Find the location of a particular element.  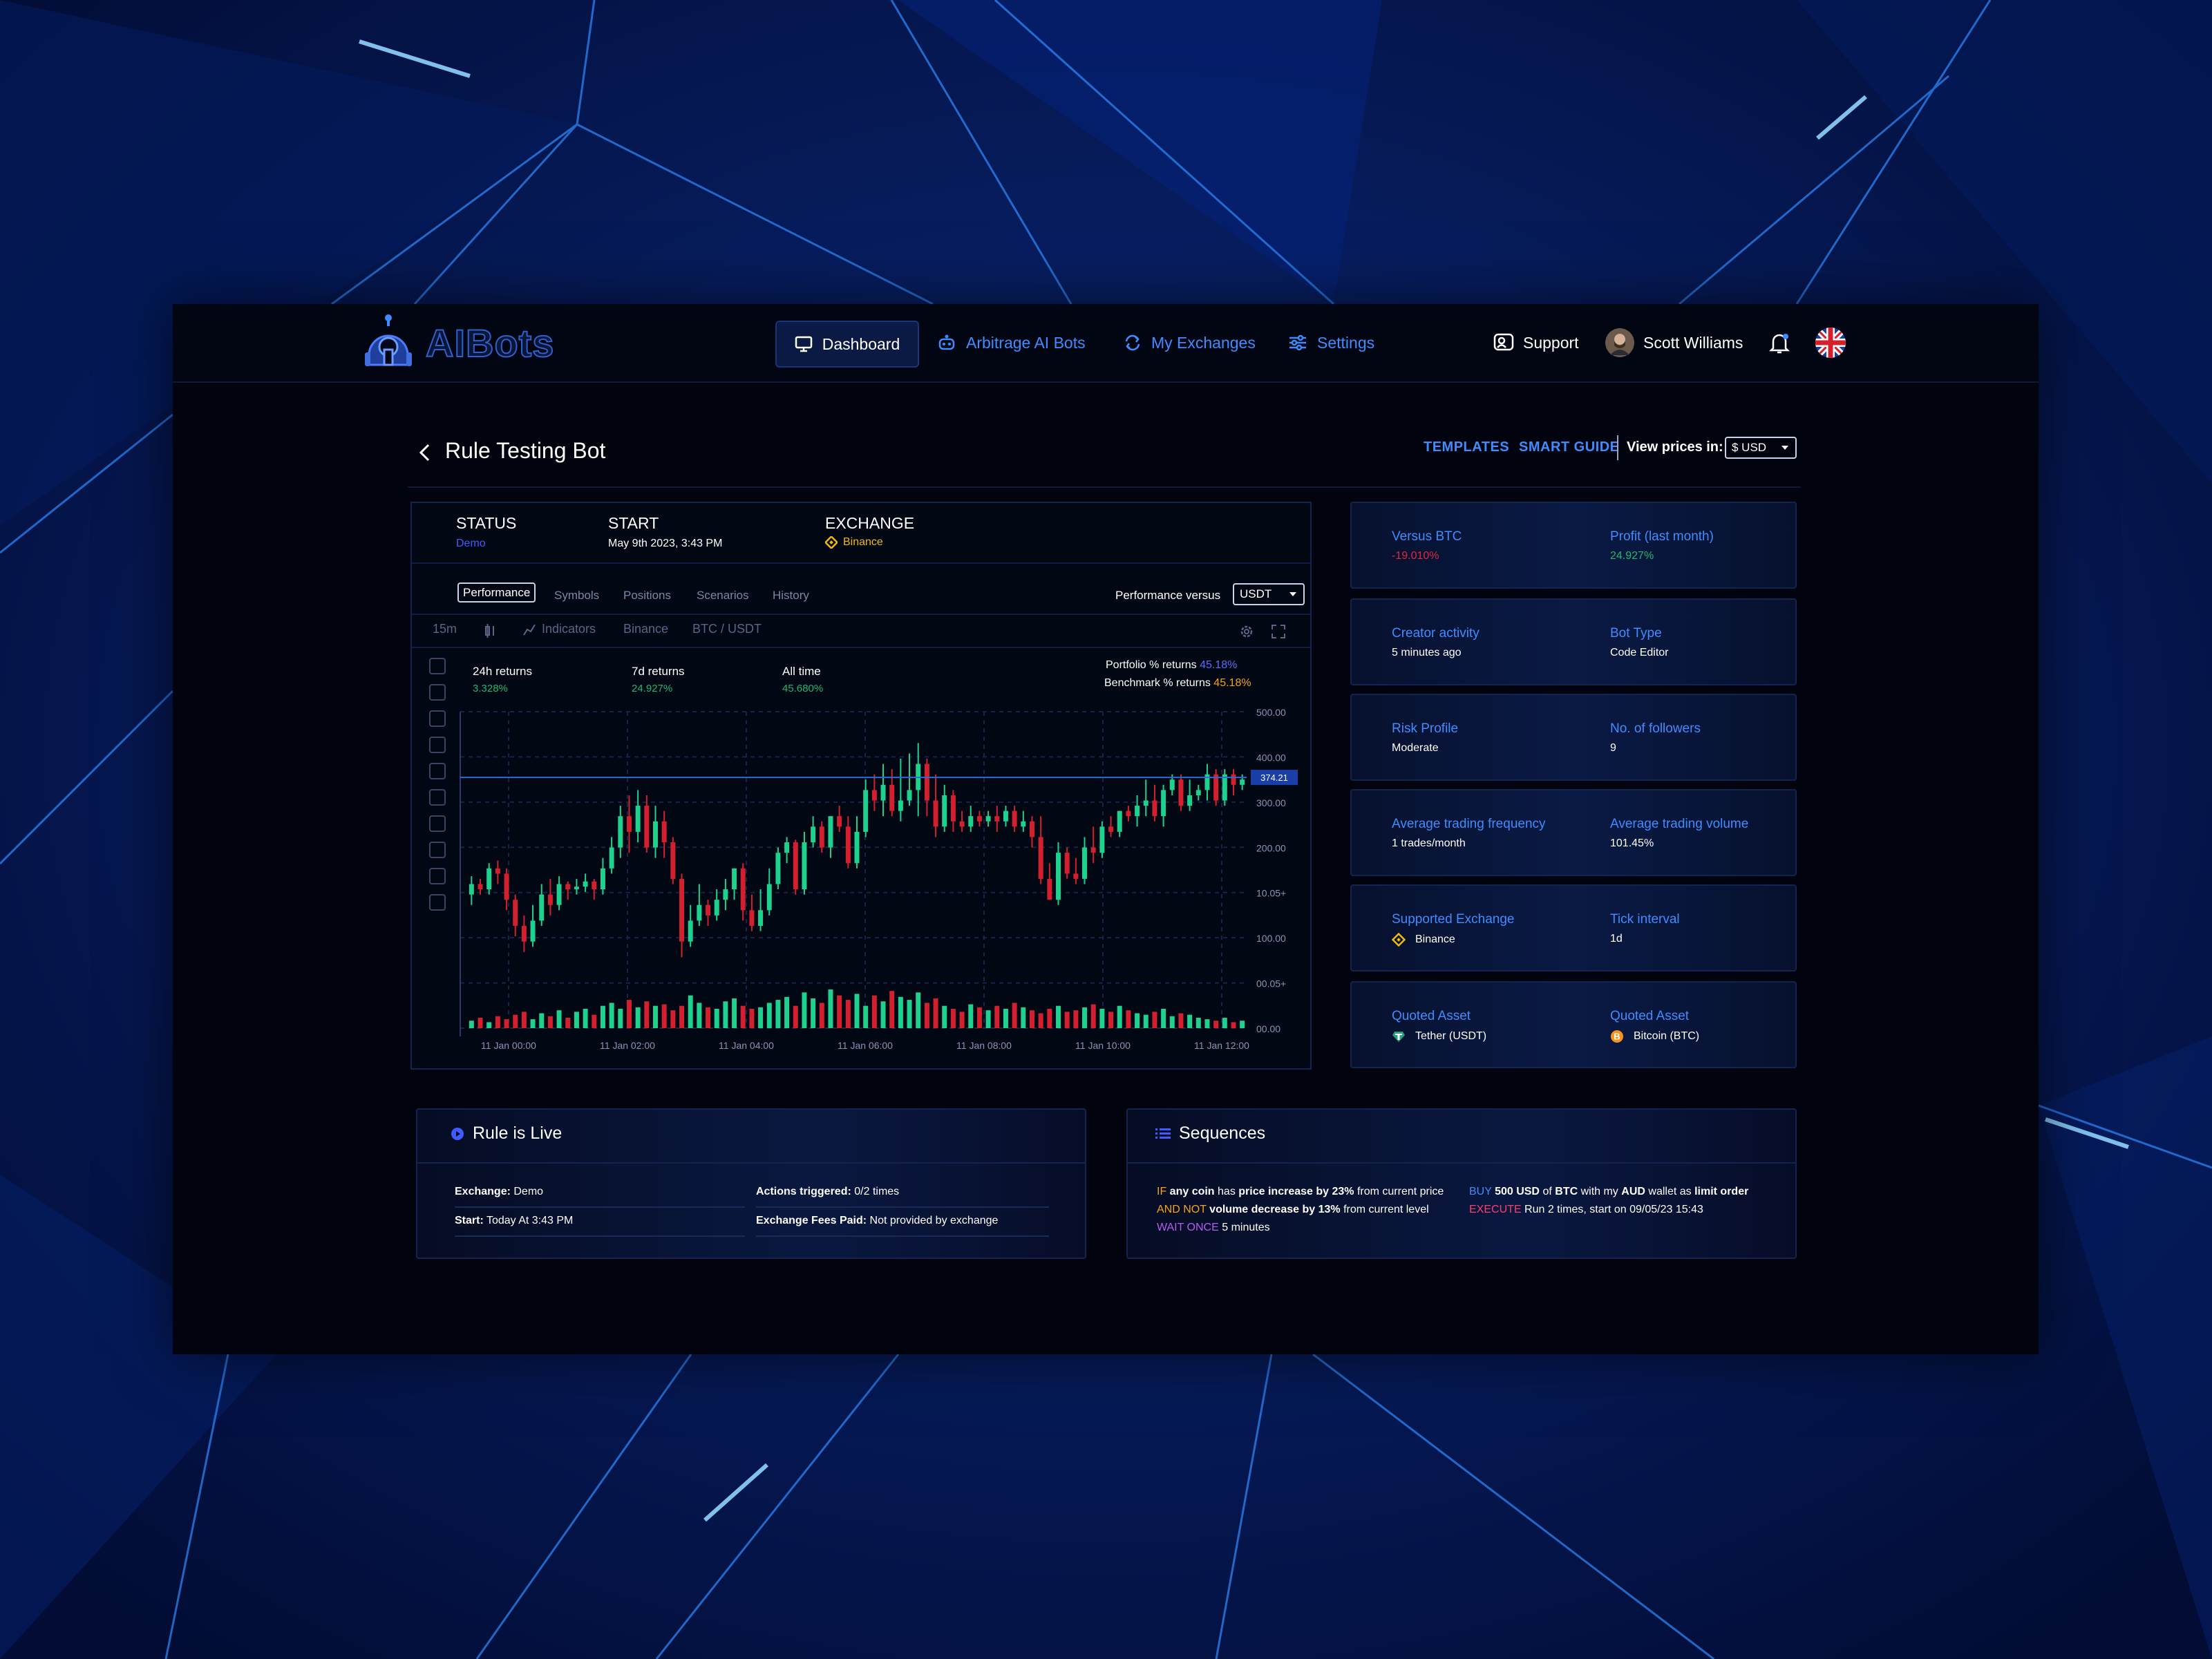

support-chat-icon is located at coordinates (1503, 342).